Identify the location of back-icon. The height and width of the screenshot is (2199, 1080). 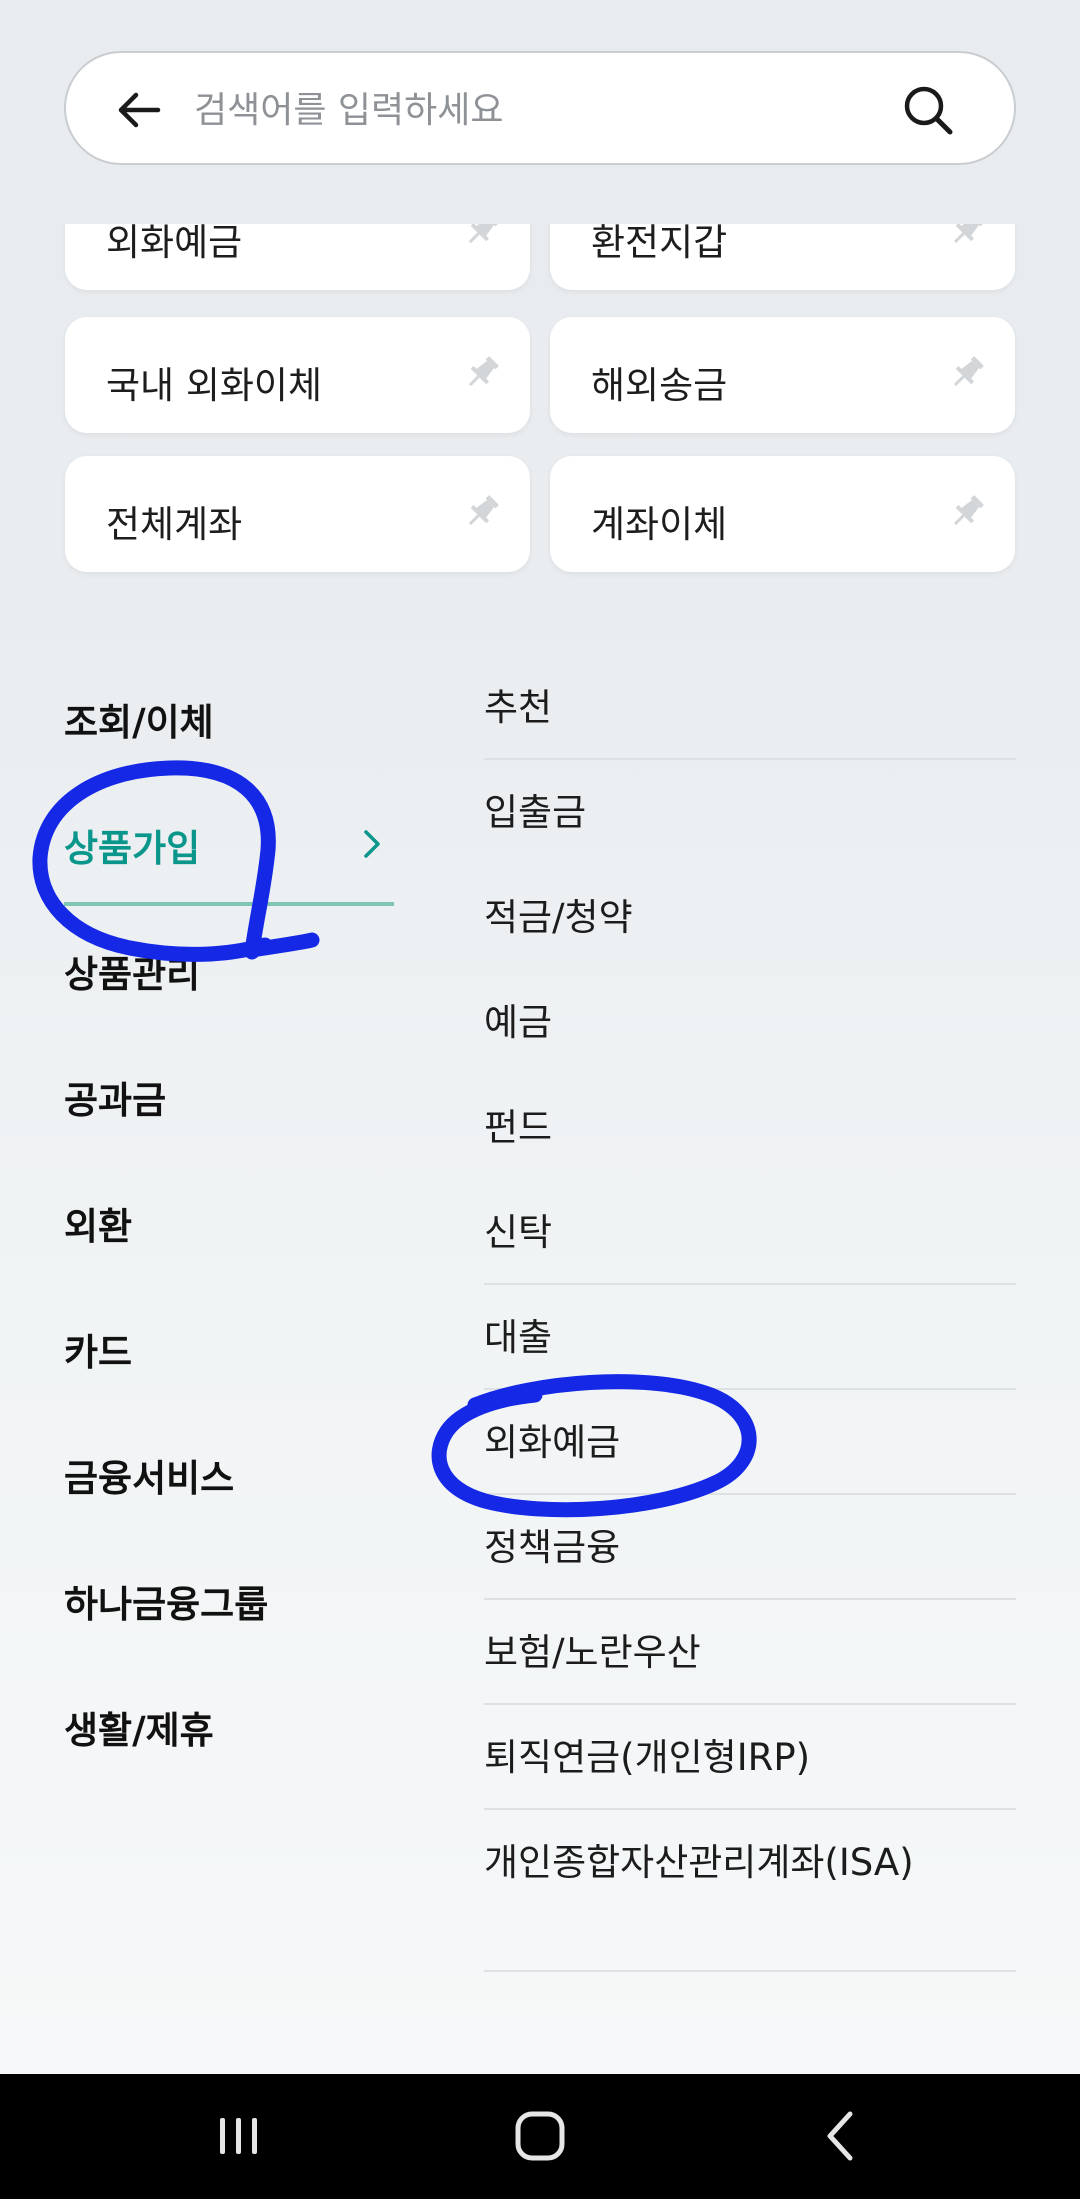
(842, 2136).